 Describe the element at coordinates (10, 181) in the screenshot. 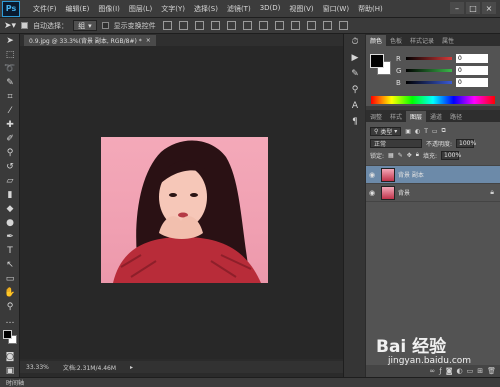

I see `eraser-tool-icon: ▱` at that location.